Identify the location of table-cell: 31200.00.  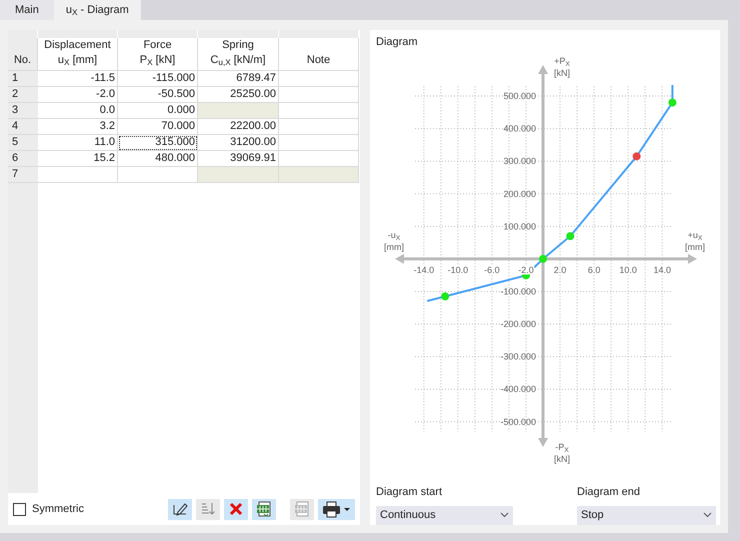
(238, 143).